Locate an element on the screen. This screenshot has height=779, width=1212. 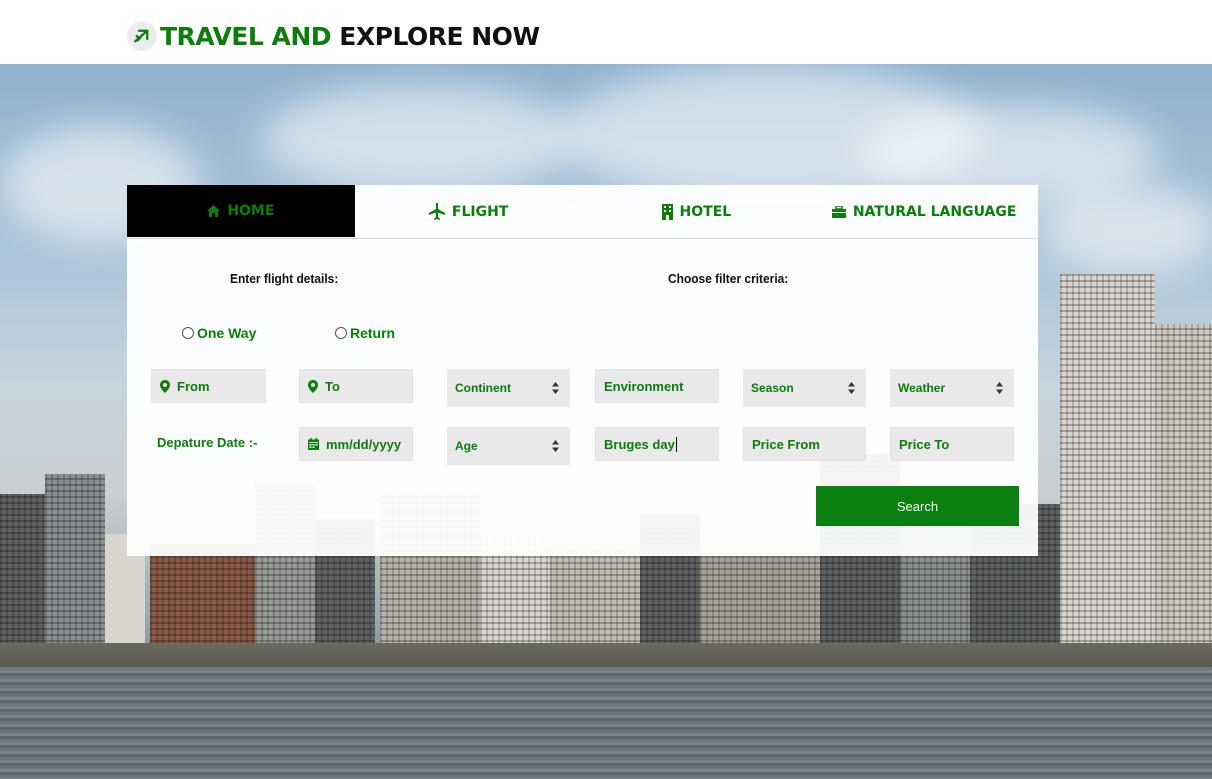
tab-hotel-label: HOTEL is located at coordinates (705, 212).